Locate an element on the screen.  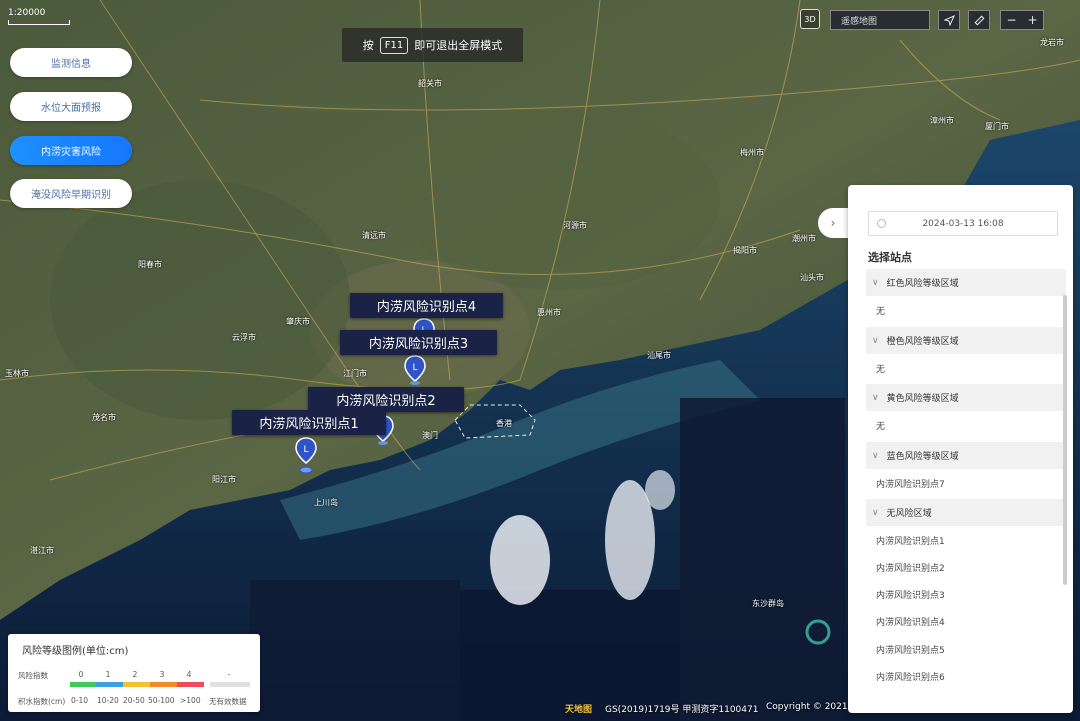
menu-flood-early-identification: 淹没风险早期识别 is located at coordinates (71, 193).